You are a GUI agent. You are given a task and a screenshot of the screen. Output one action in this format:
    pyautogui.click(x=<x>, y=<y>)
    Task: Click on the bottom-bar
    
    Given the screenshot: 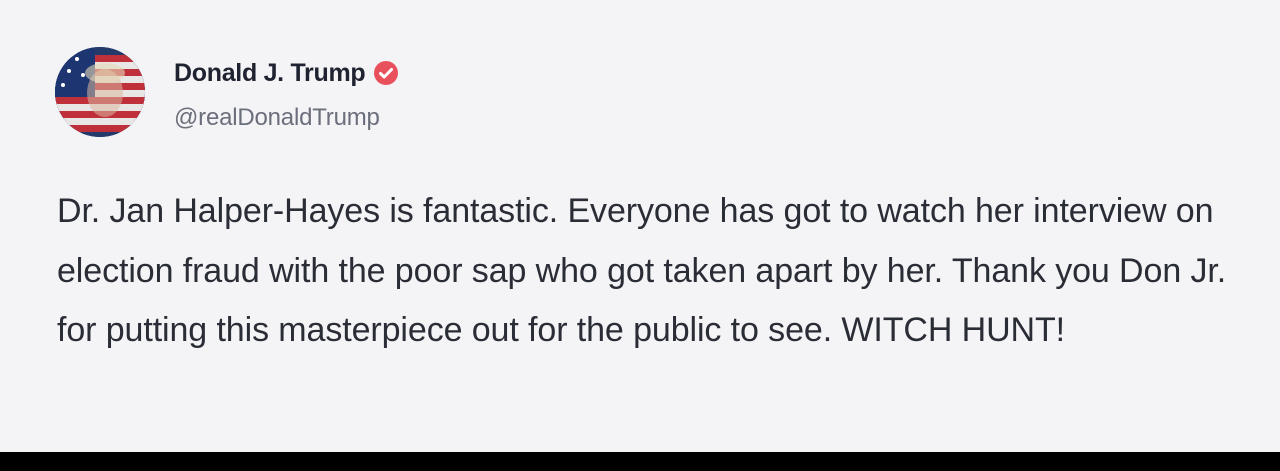 What is the action you would take?
    pyautogui.click(x=640, y=461)
    